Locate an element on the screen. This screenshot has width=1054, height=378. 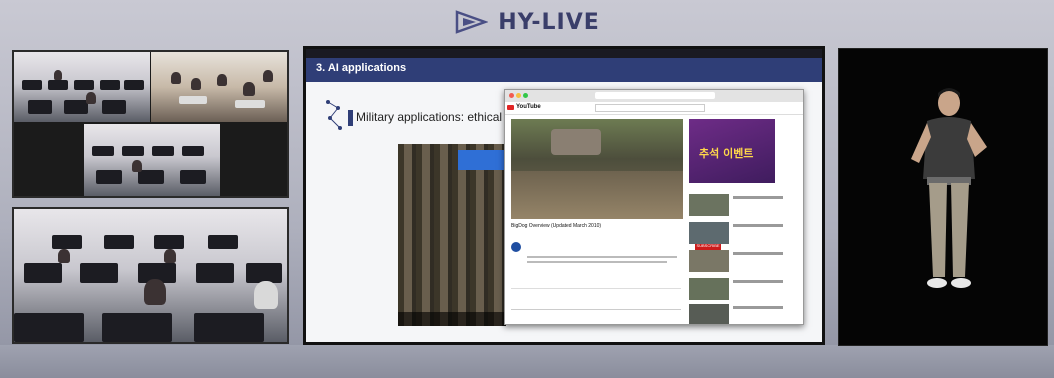
classroom-camera-bottom is located at coordinates (150, 275).